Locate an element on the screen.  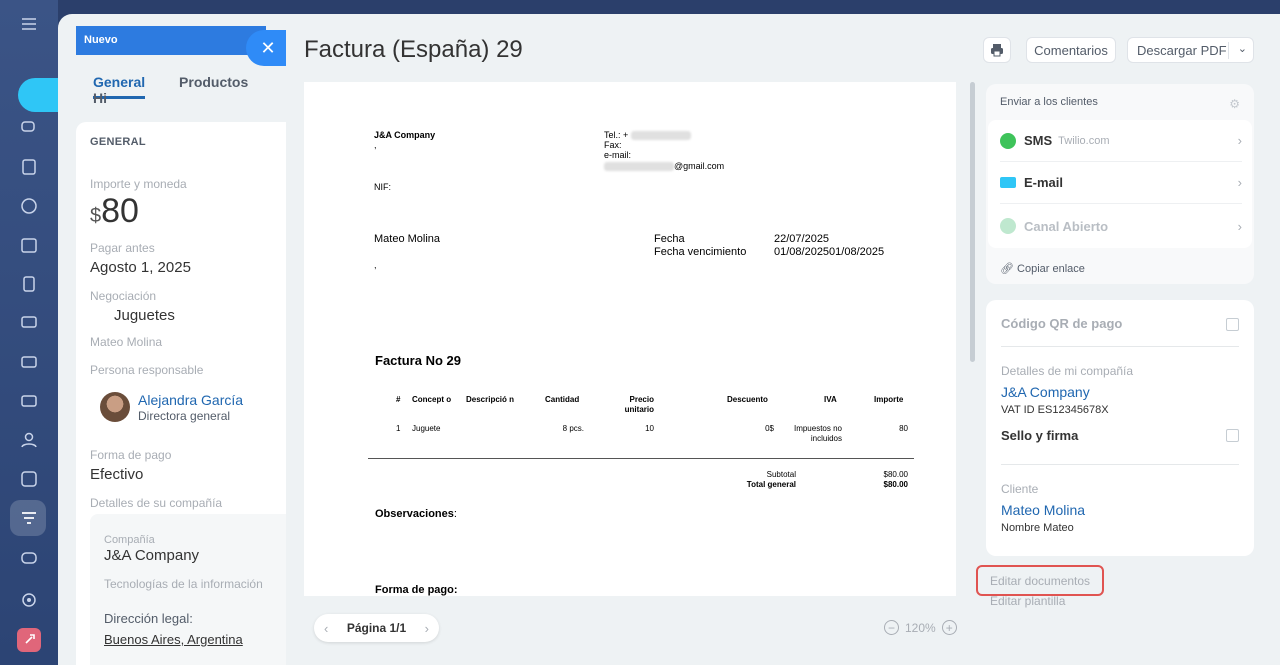
zoom-control: − 120% + is located at coordinates (920, 627).